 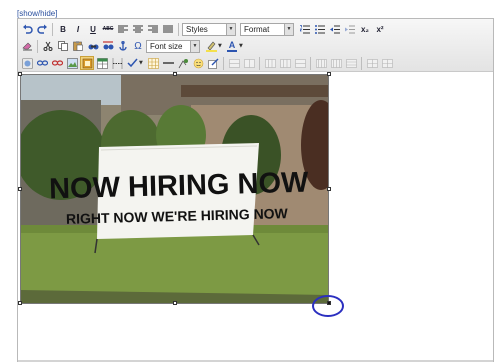 What do you see at coordinates (93, 29) in the screenshot?
I see `underline-button: U` at bounding box center [93, 29].